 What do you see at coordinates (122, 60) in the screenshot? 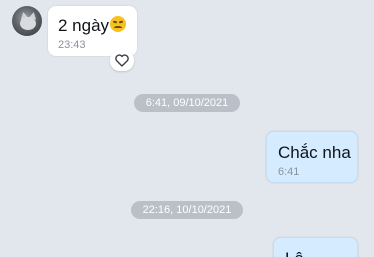
I see `heart-outline-icon` at bounding box center [122, 60].